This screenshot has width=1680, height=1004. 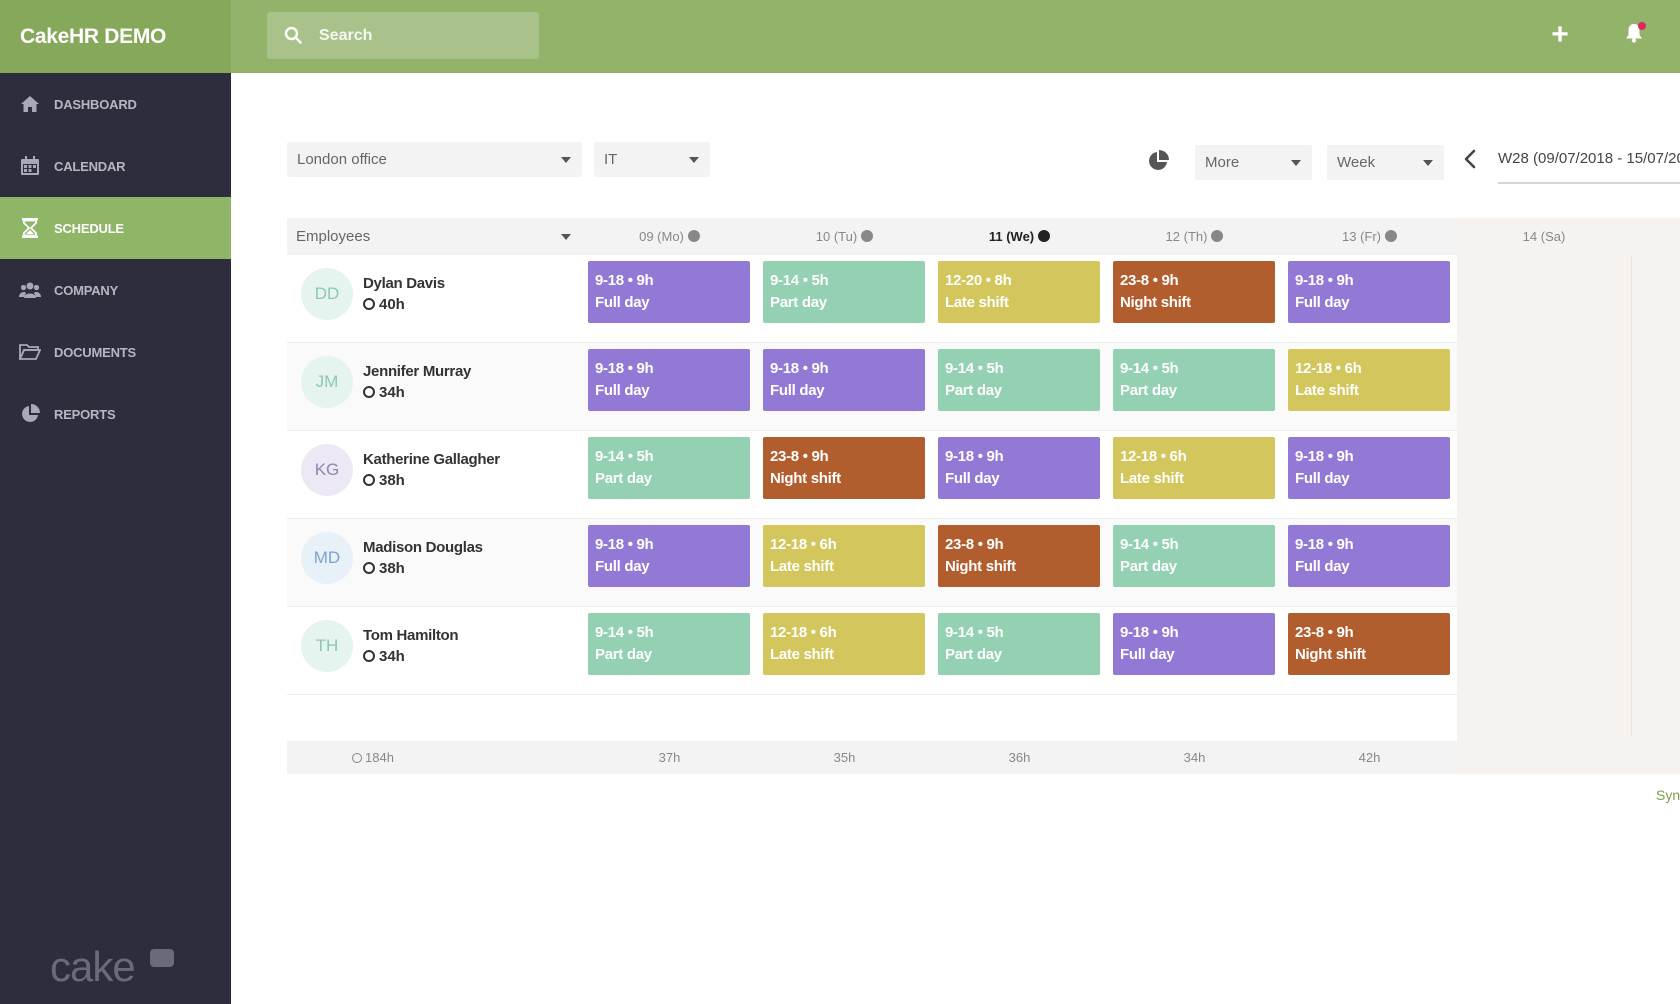 What do you see at coordinates (115, 228) in the screenshot?
I see `sidebar-item-schedule: SCHEDULE` at bounding box center [115, 228].